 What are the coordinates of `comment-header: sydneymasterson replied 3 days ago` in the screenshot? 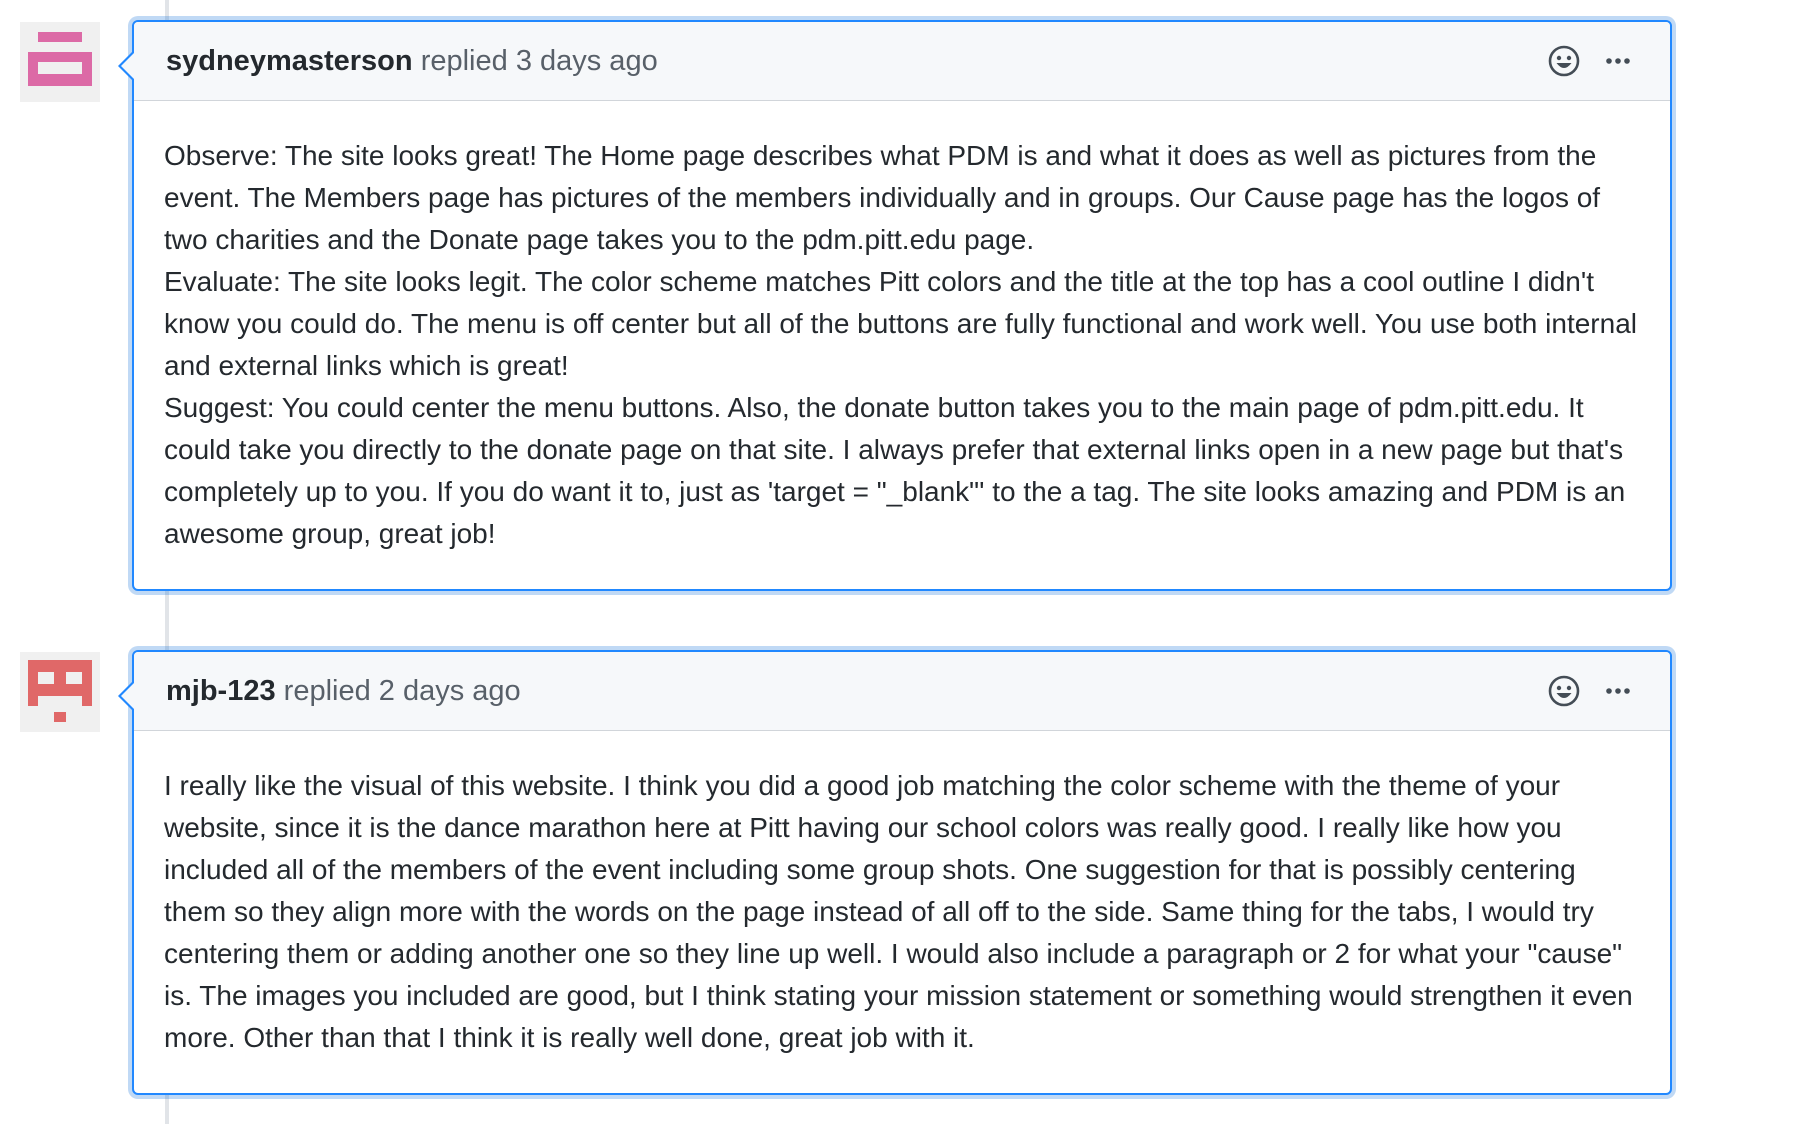 It's located at (902, 61).